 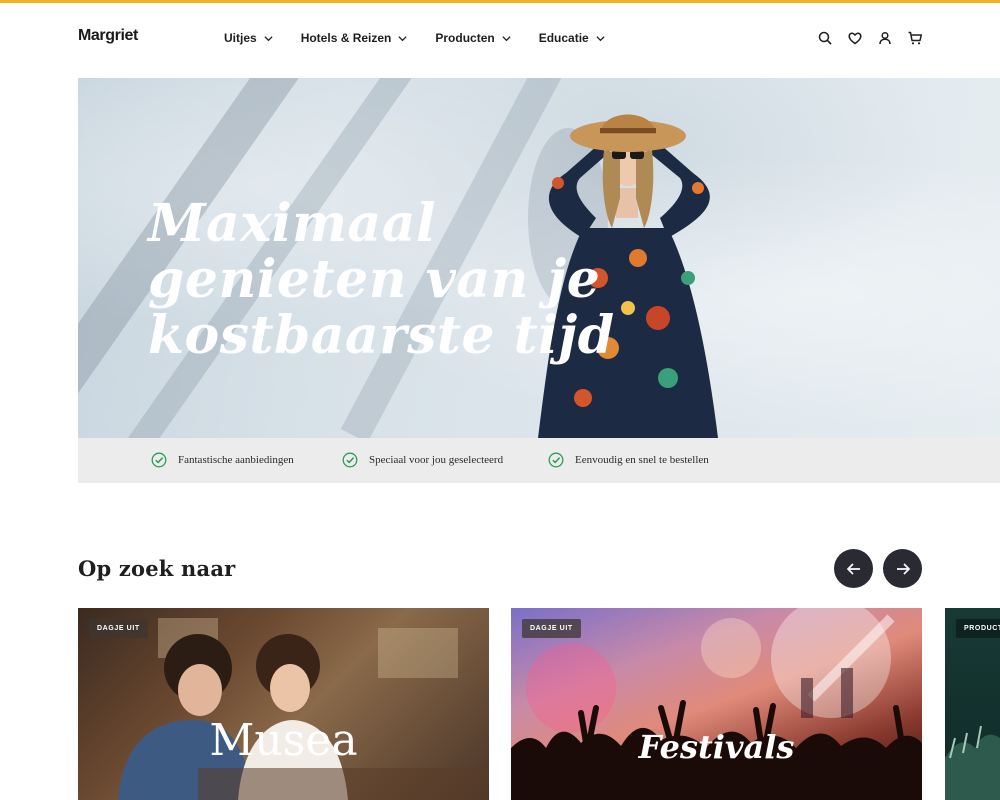 I want to click on hero-title-line: Maximaal, so click(x=292, y=223).